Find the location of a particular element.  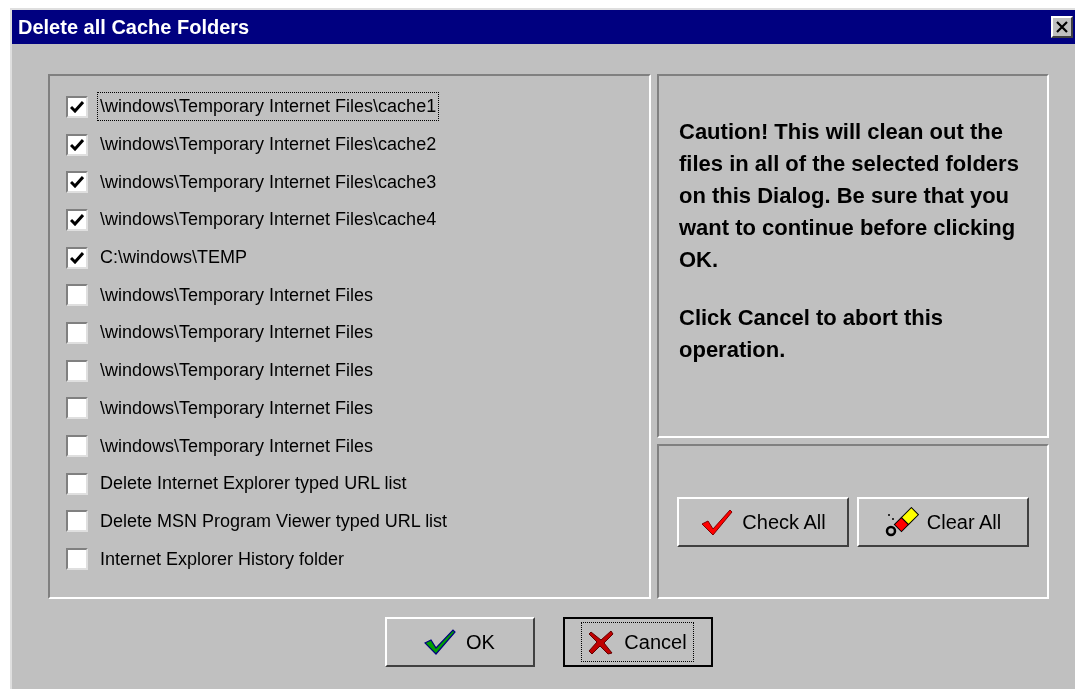

checkbox-label: Internet Explorer History folder is located at coordinates (222, 559).